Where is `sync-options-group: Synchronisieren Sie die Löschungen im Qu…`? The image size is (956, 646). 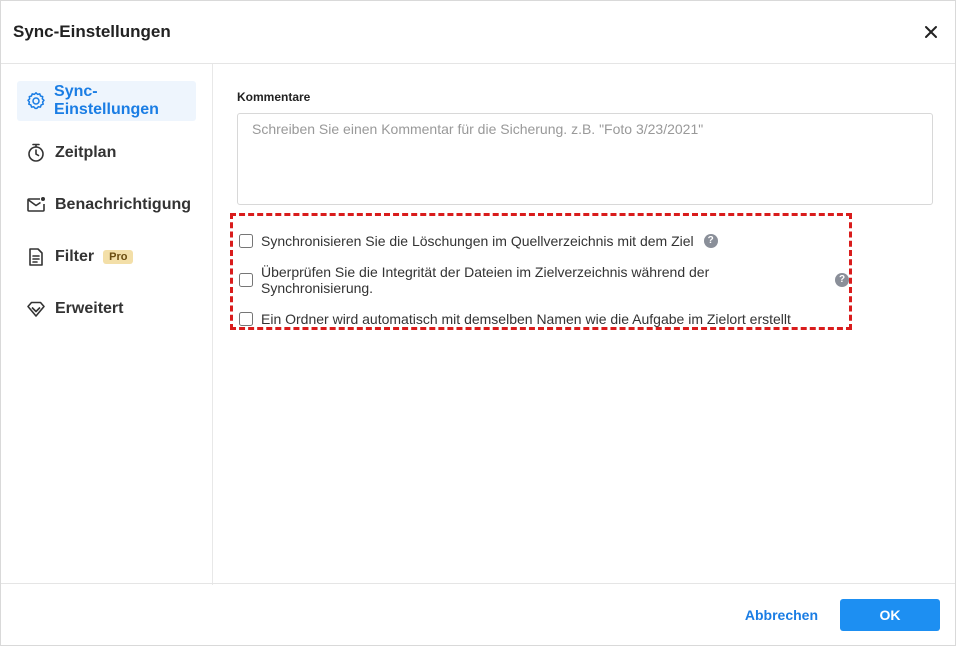 sync-options-group: Synchronisieren Sie die Löschungen im Qu… is located at coordinates (541, 271).